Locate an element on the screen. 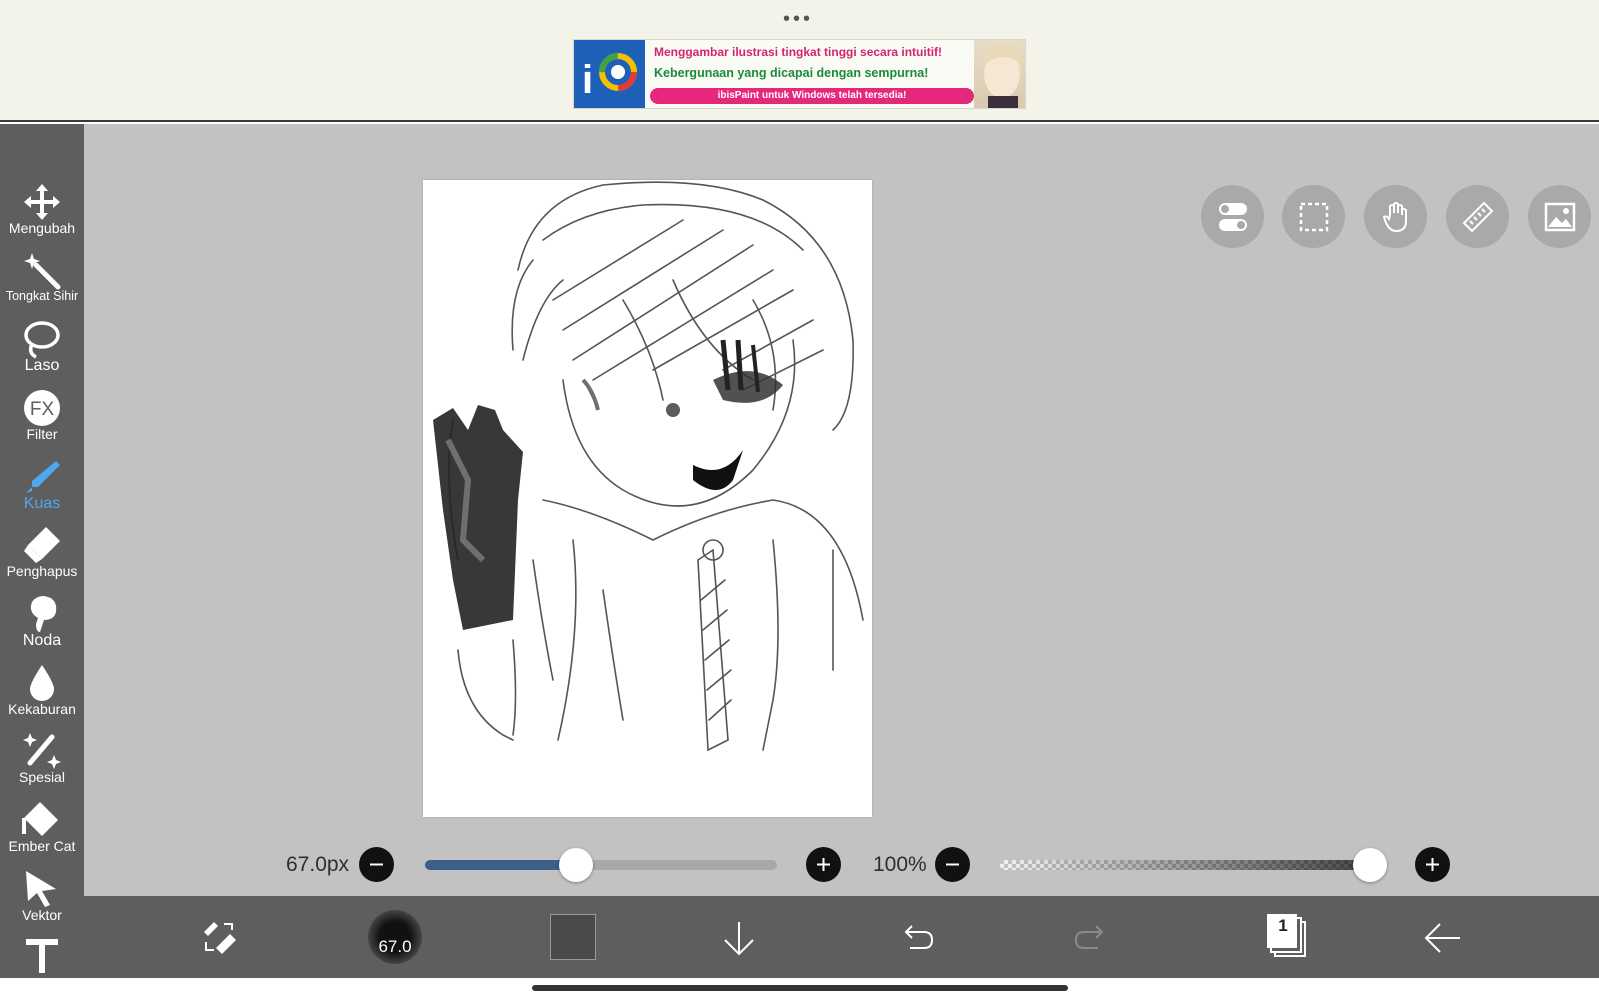  tool-label: Filter is located at coordinates (42, 434).